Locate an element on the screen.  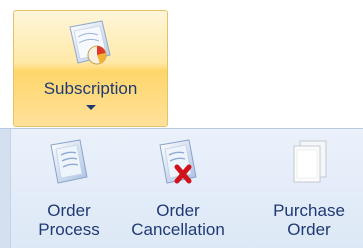
purchase-order-label-line1: Purchase is located at coordinates (309, 210).